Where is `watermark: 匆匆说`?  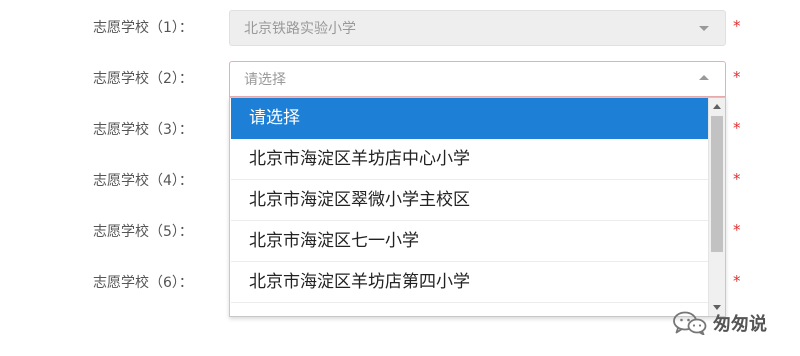 watermark: 匆匆说 is located at coordinates (719, 323).